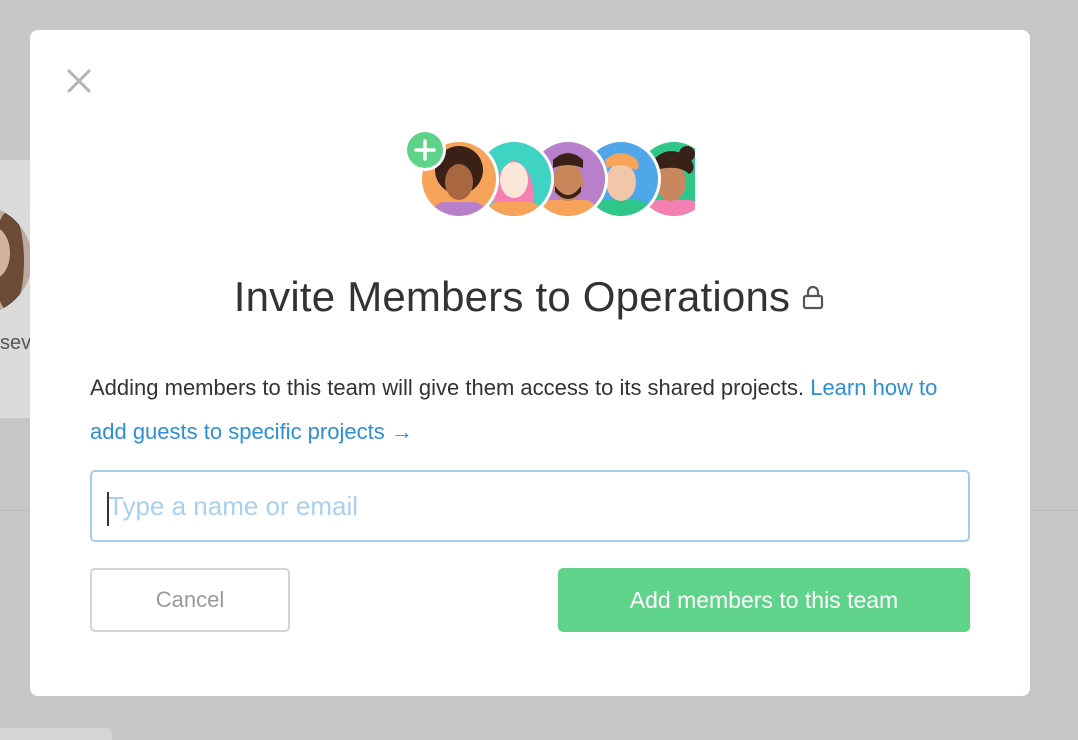 The width and height of the screenshot is (1078, 740). Describe the element at coordinates (16, 343) in the screenshot. I see `background-partial-text: sev` at that location.